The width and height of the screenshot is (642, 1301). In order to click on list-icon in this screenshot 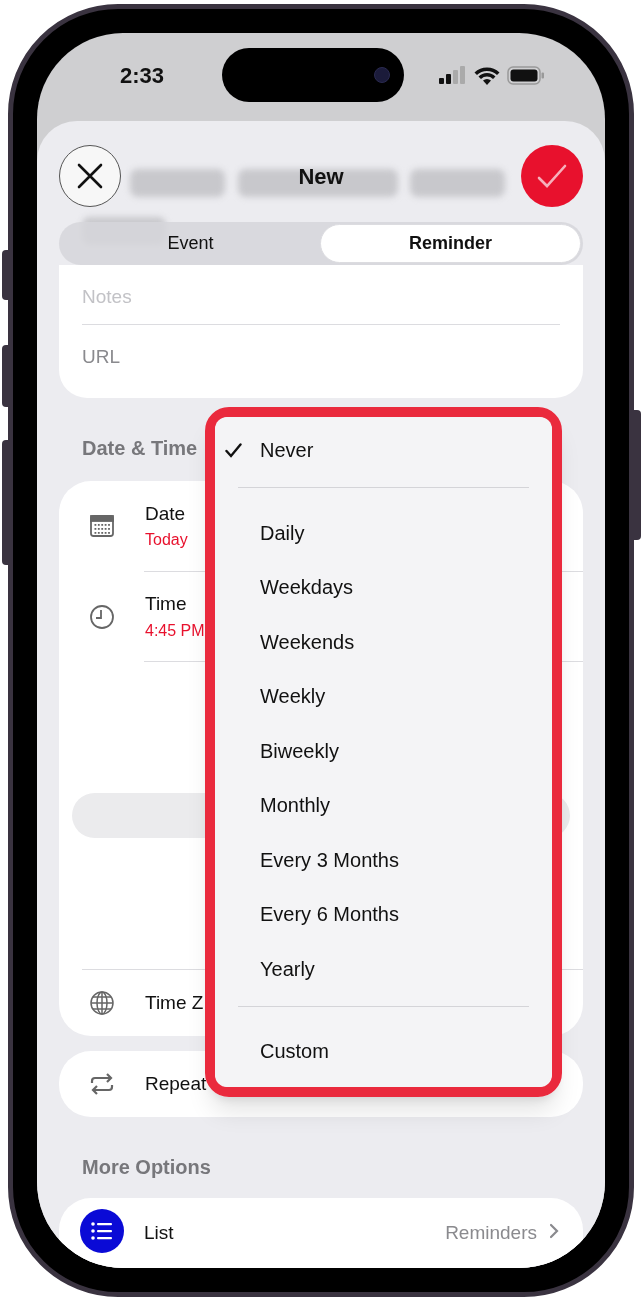, I will do `click(102, 1231)`.